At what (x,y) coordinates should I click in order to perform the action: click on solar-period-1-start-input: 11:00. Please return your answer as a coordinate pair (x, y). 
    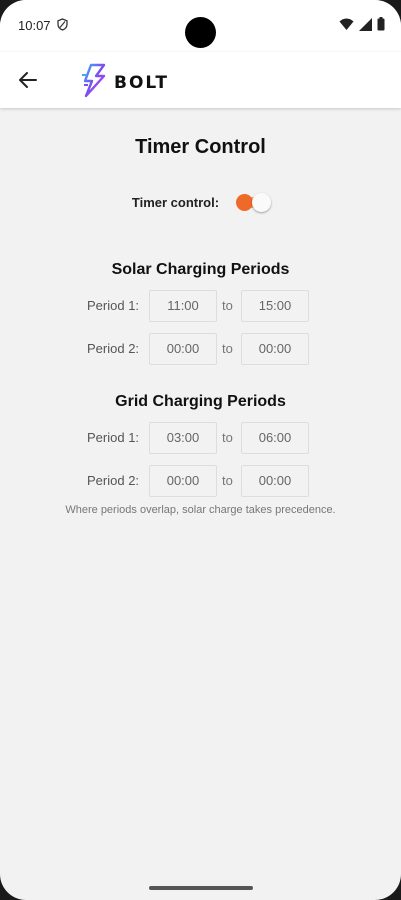
    Looking at the image, I should click on (183, 306).